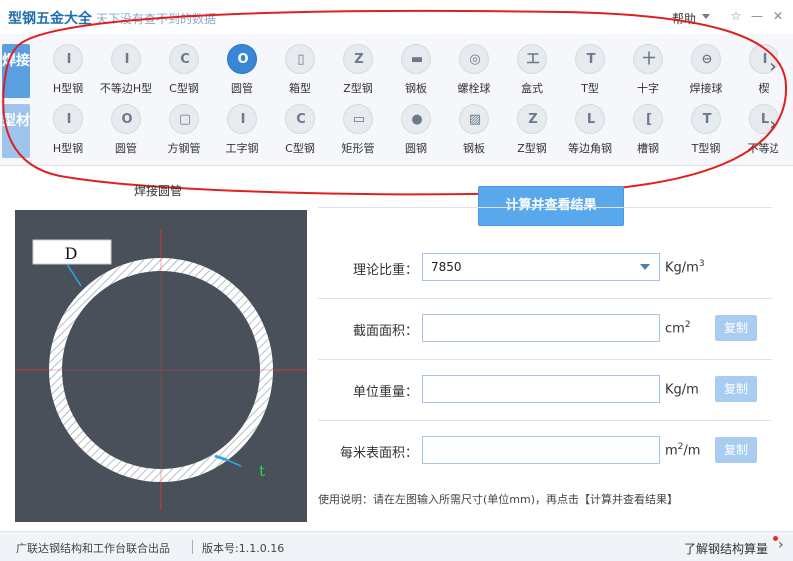 Image resolution: width=793 pixels, height=561 pixels. I want to click on profile-glyph: T, so click(591, 59).